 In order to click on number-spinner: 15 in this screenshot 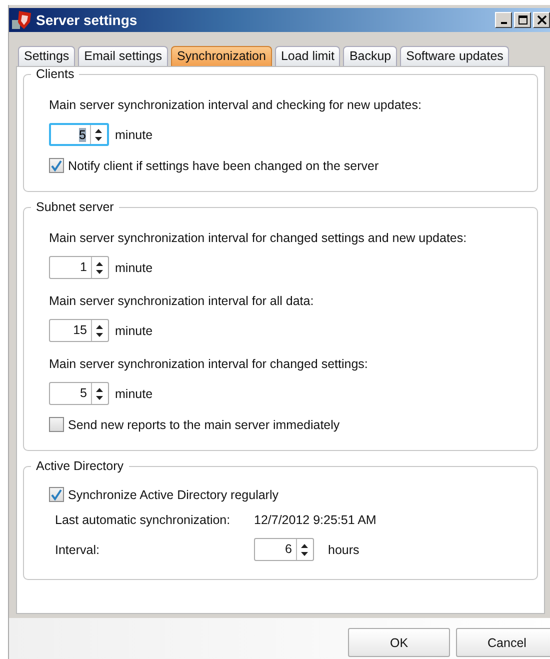, I will do `click(79, 330)`.